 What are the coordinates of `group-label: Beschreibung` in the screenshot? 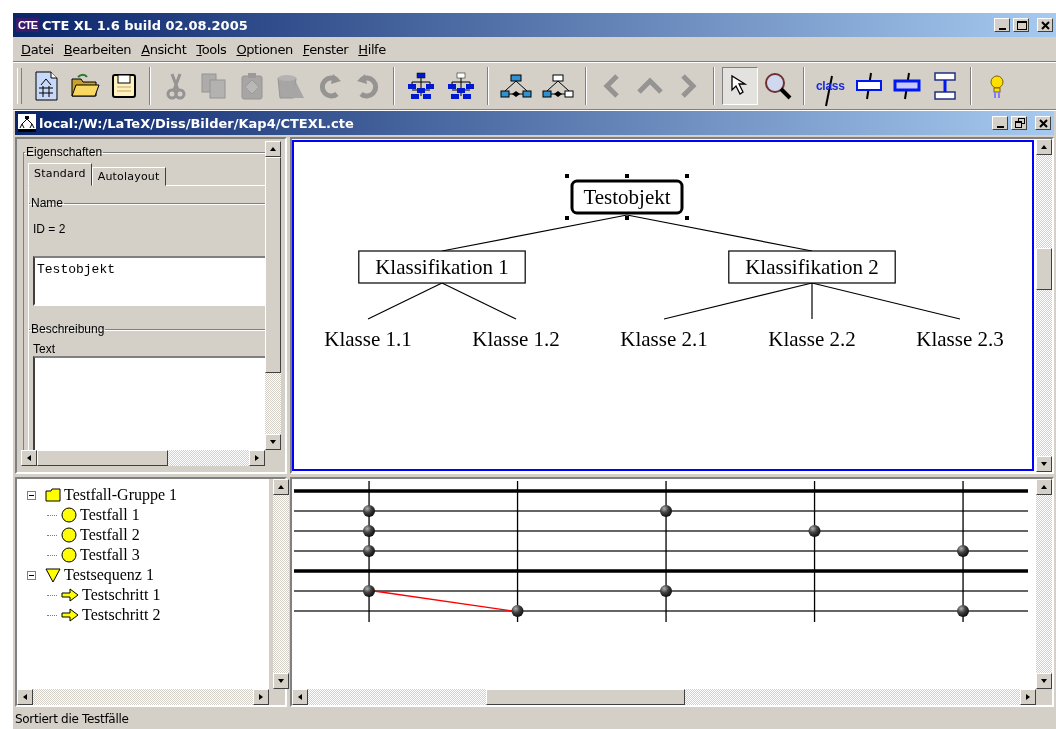 It's located at (68, 329).